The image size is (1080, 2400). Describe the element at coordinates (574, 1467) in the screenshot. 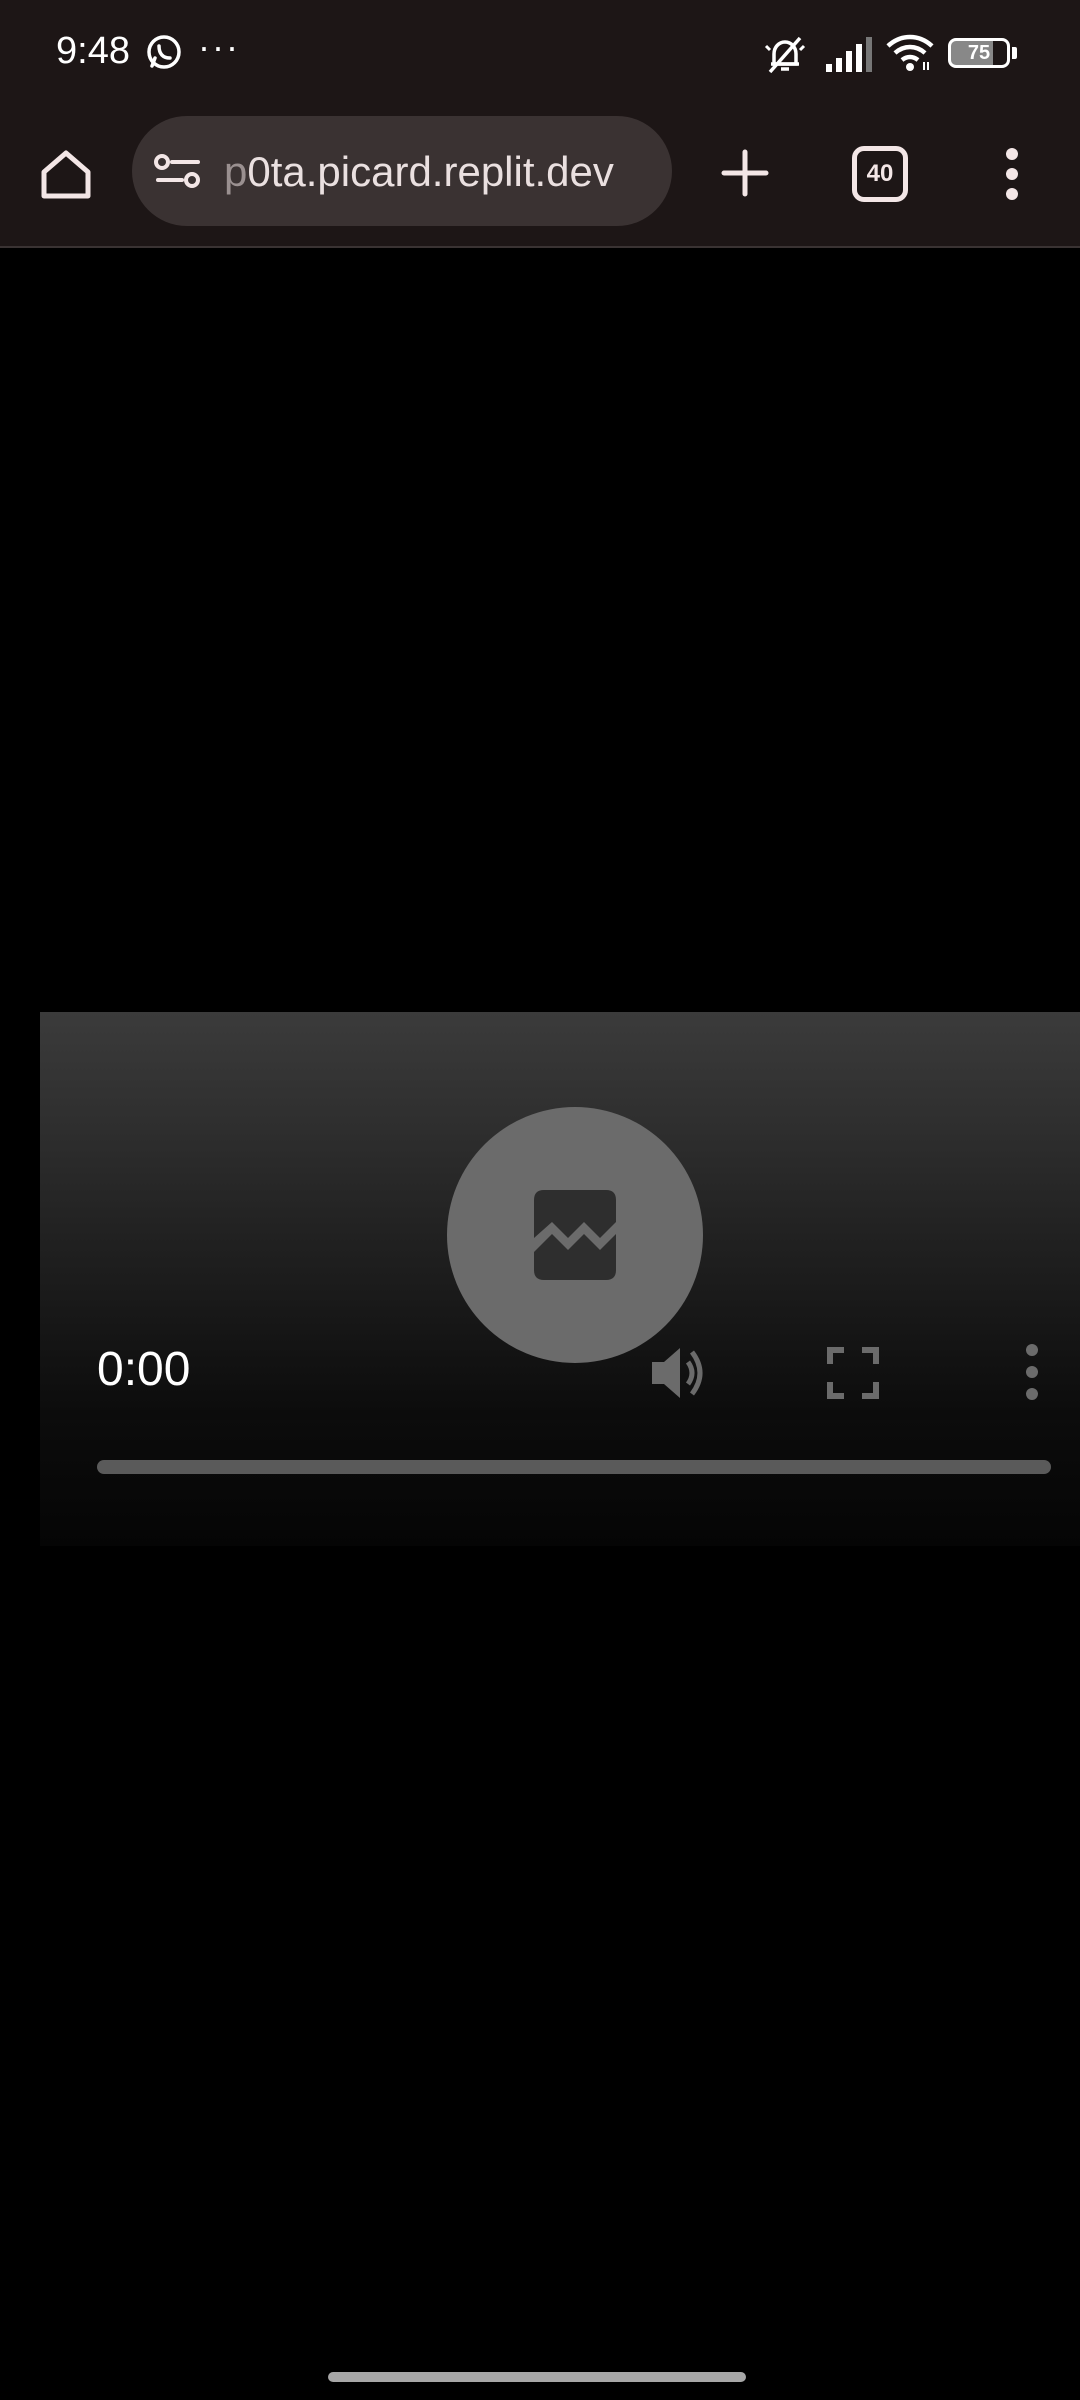

I see `video-progress-bar` at that location.